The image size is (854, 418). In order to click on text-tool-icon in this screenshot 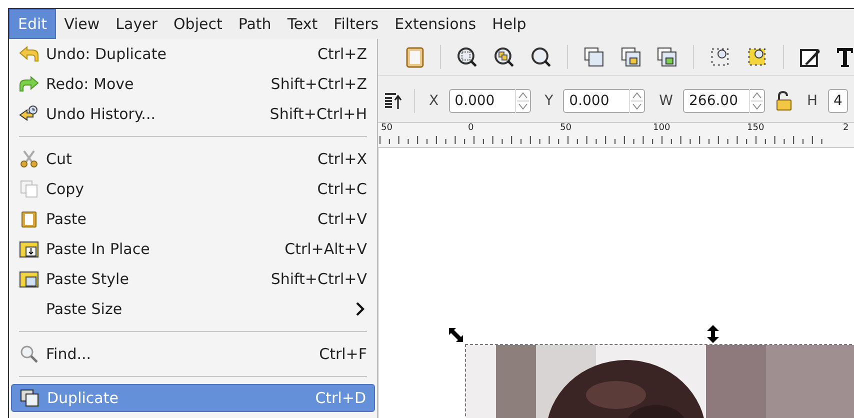, I will do `click(845, 57)`.